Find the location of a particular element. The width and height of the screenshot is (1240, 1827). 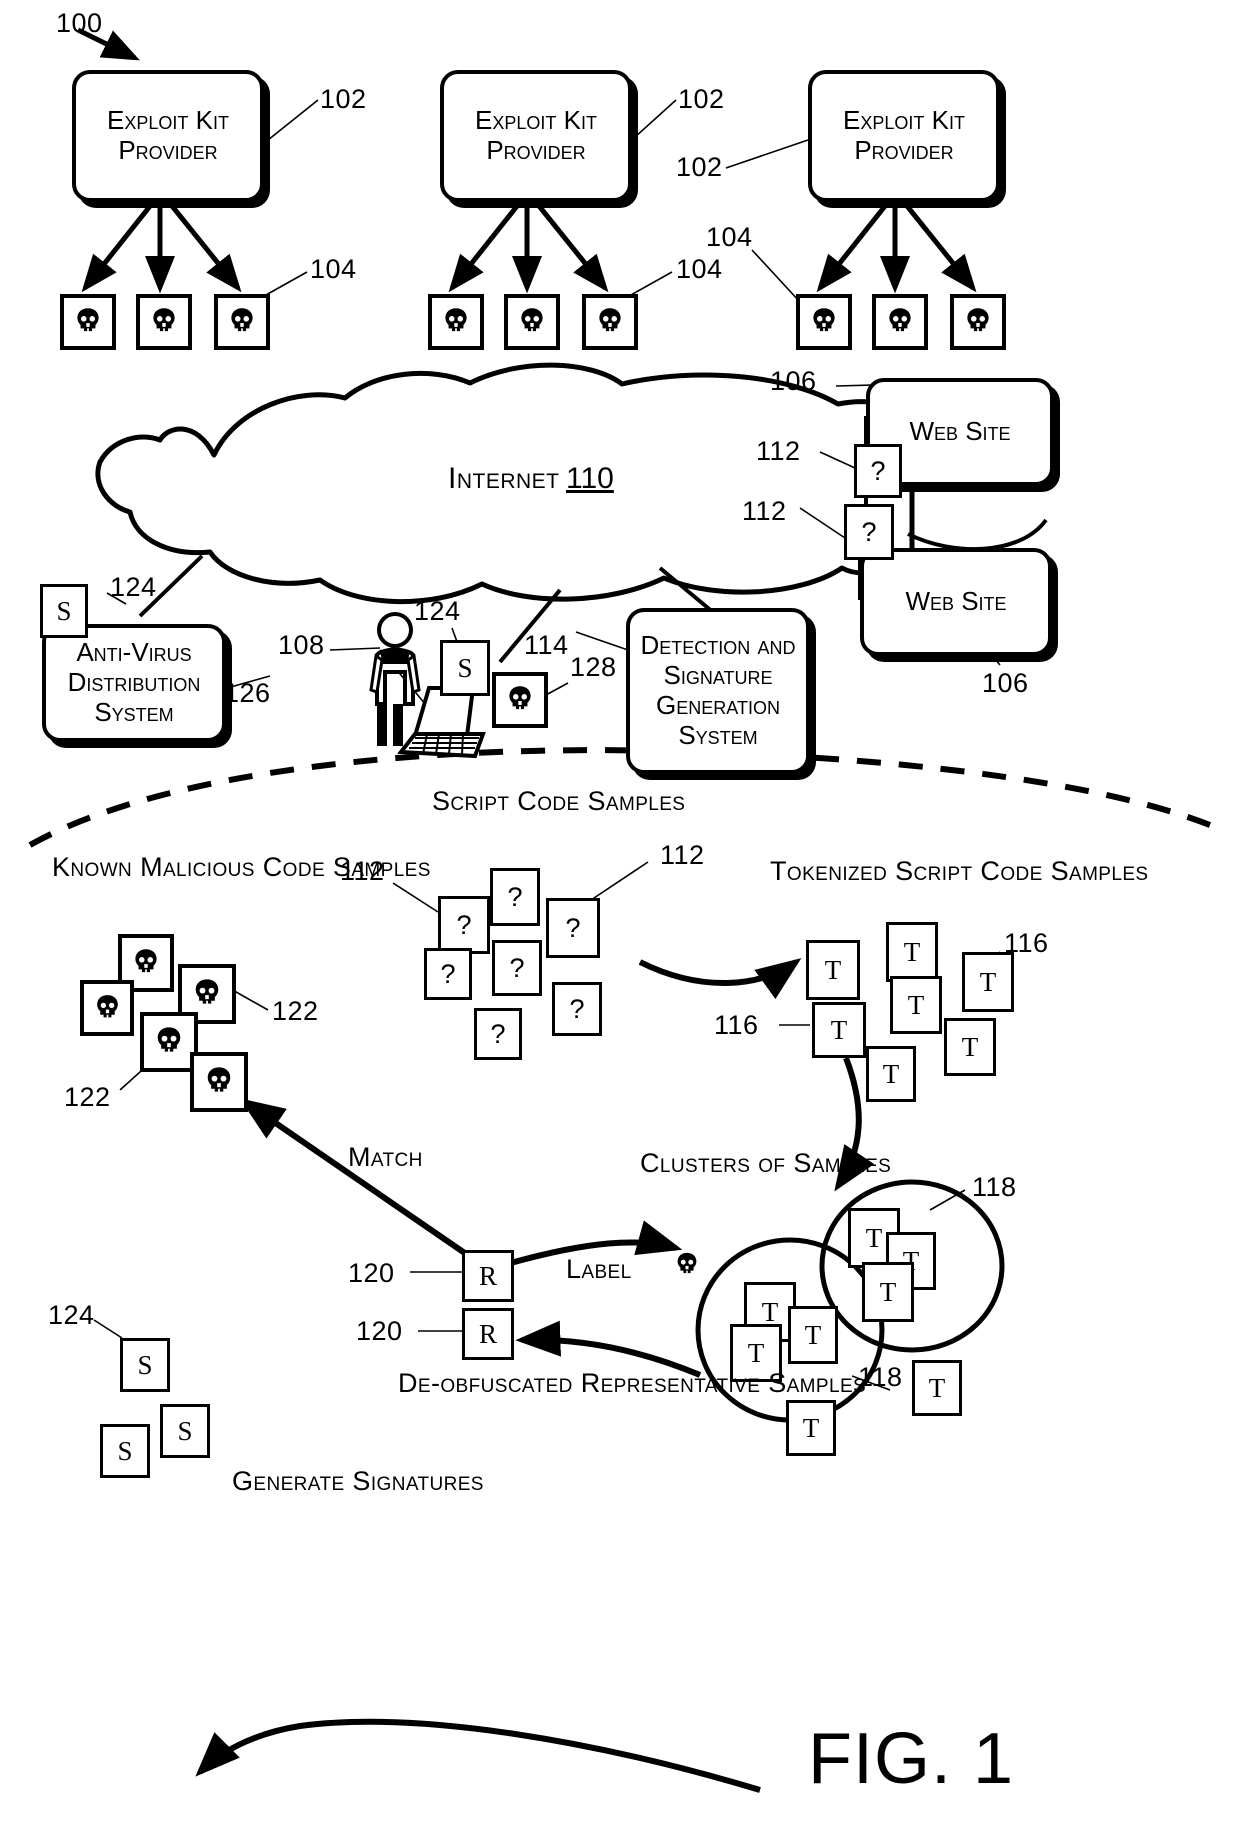

ref-124-user: 124 is located at coordinates (437, 611).